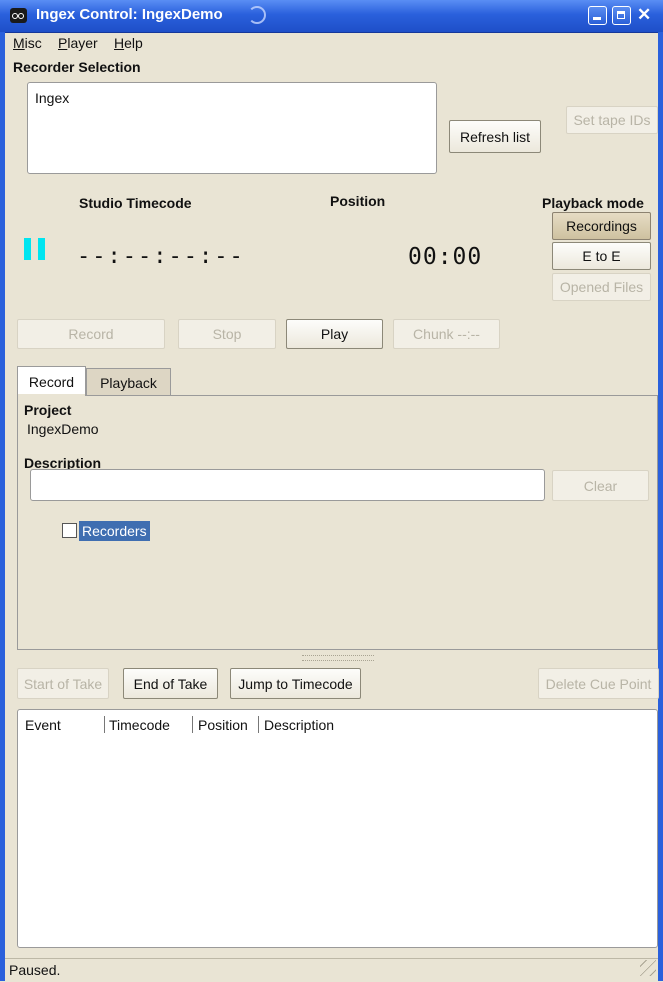  I want to click on playback-mode-e-to-e-button: E to E, so click(601, 256).